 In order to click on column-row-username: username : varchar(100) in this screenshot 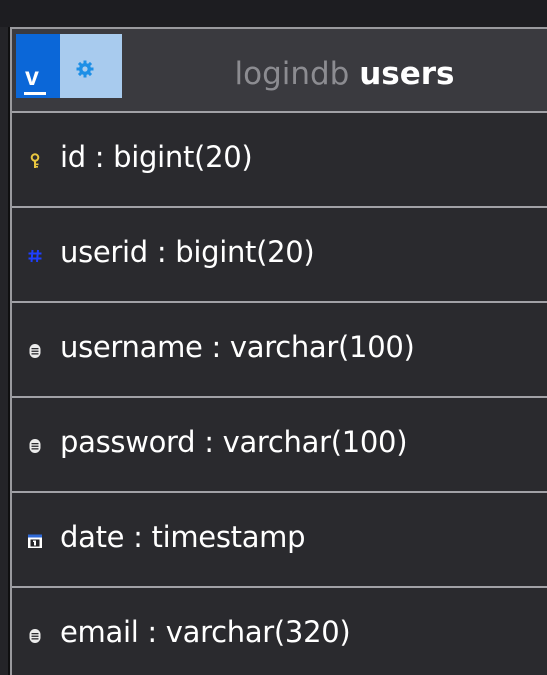, I will do `click(279, 350)`.